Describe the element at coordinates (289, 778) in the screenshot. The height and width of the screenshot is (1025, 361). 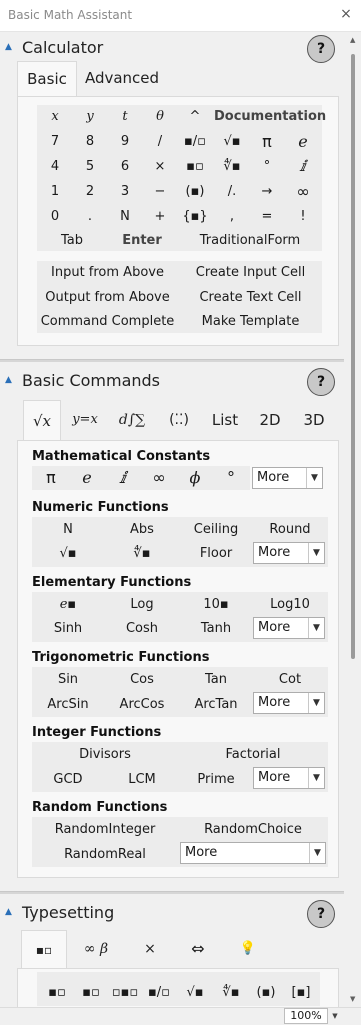
I see `integer-more-dropdown: More ▼` at that location.